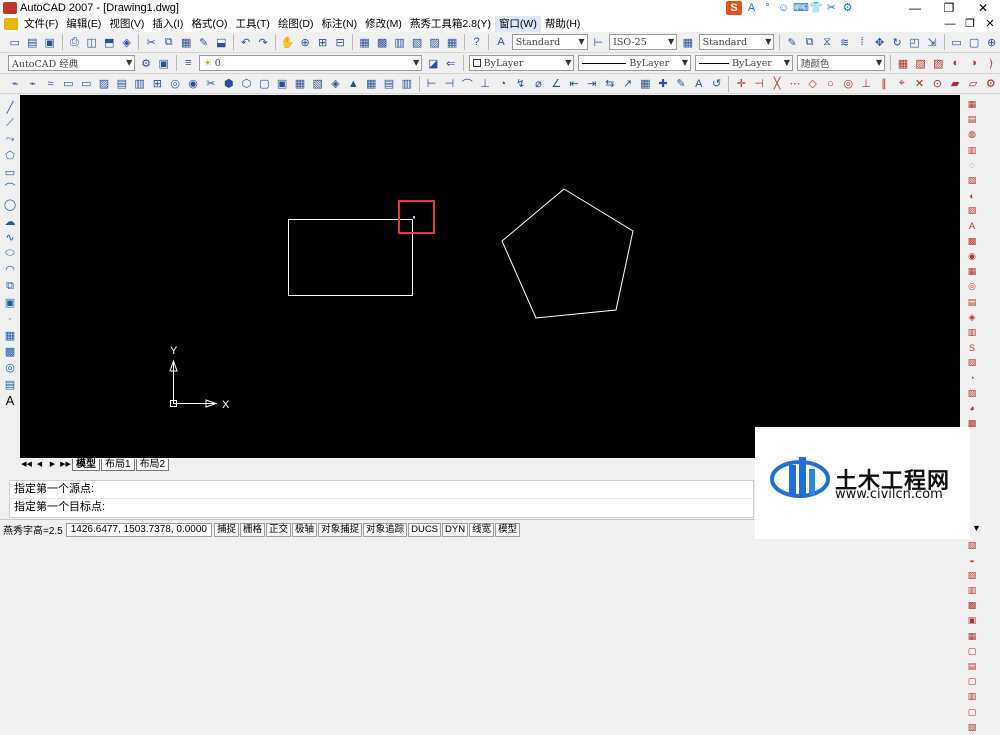  Describe the element at coordinates (816, 8) in the screenshot. I see `ime-skin-icon: 👕` at that location.